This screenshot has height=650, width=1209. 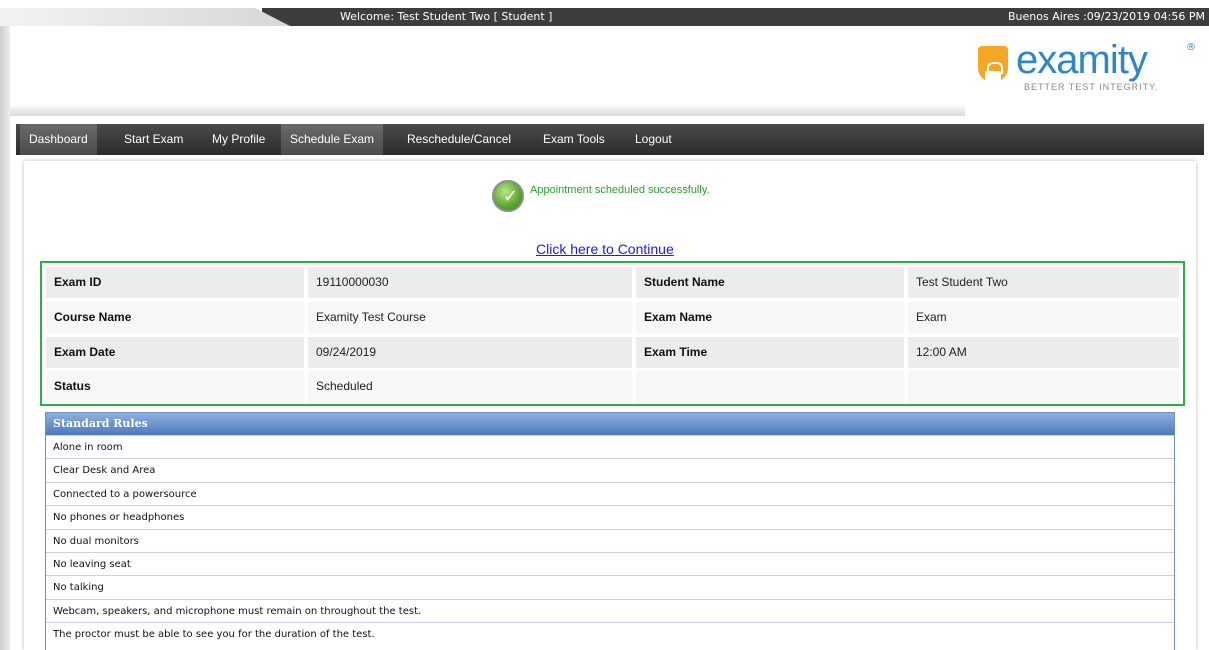 What do you see at coordinates (653, 139) in the screenshot?
I see `nav-logout: Logout` at bounding box center [653, 139].